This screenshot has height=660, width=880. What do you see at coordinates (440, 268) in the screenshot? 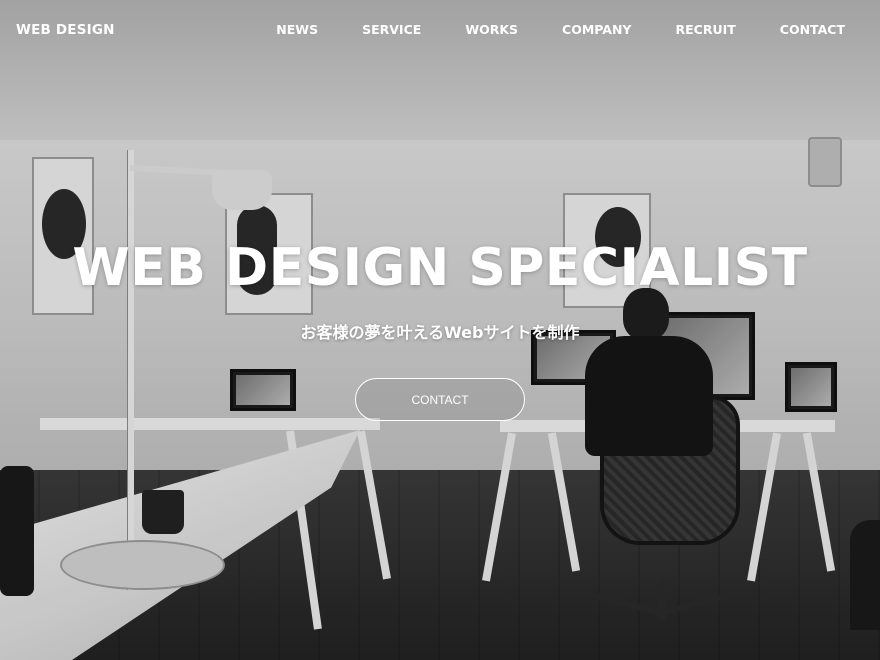
I see `hero-title: WEB DESIGN SPECIALIST` at bounding box center [440, 268].